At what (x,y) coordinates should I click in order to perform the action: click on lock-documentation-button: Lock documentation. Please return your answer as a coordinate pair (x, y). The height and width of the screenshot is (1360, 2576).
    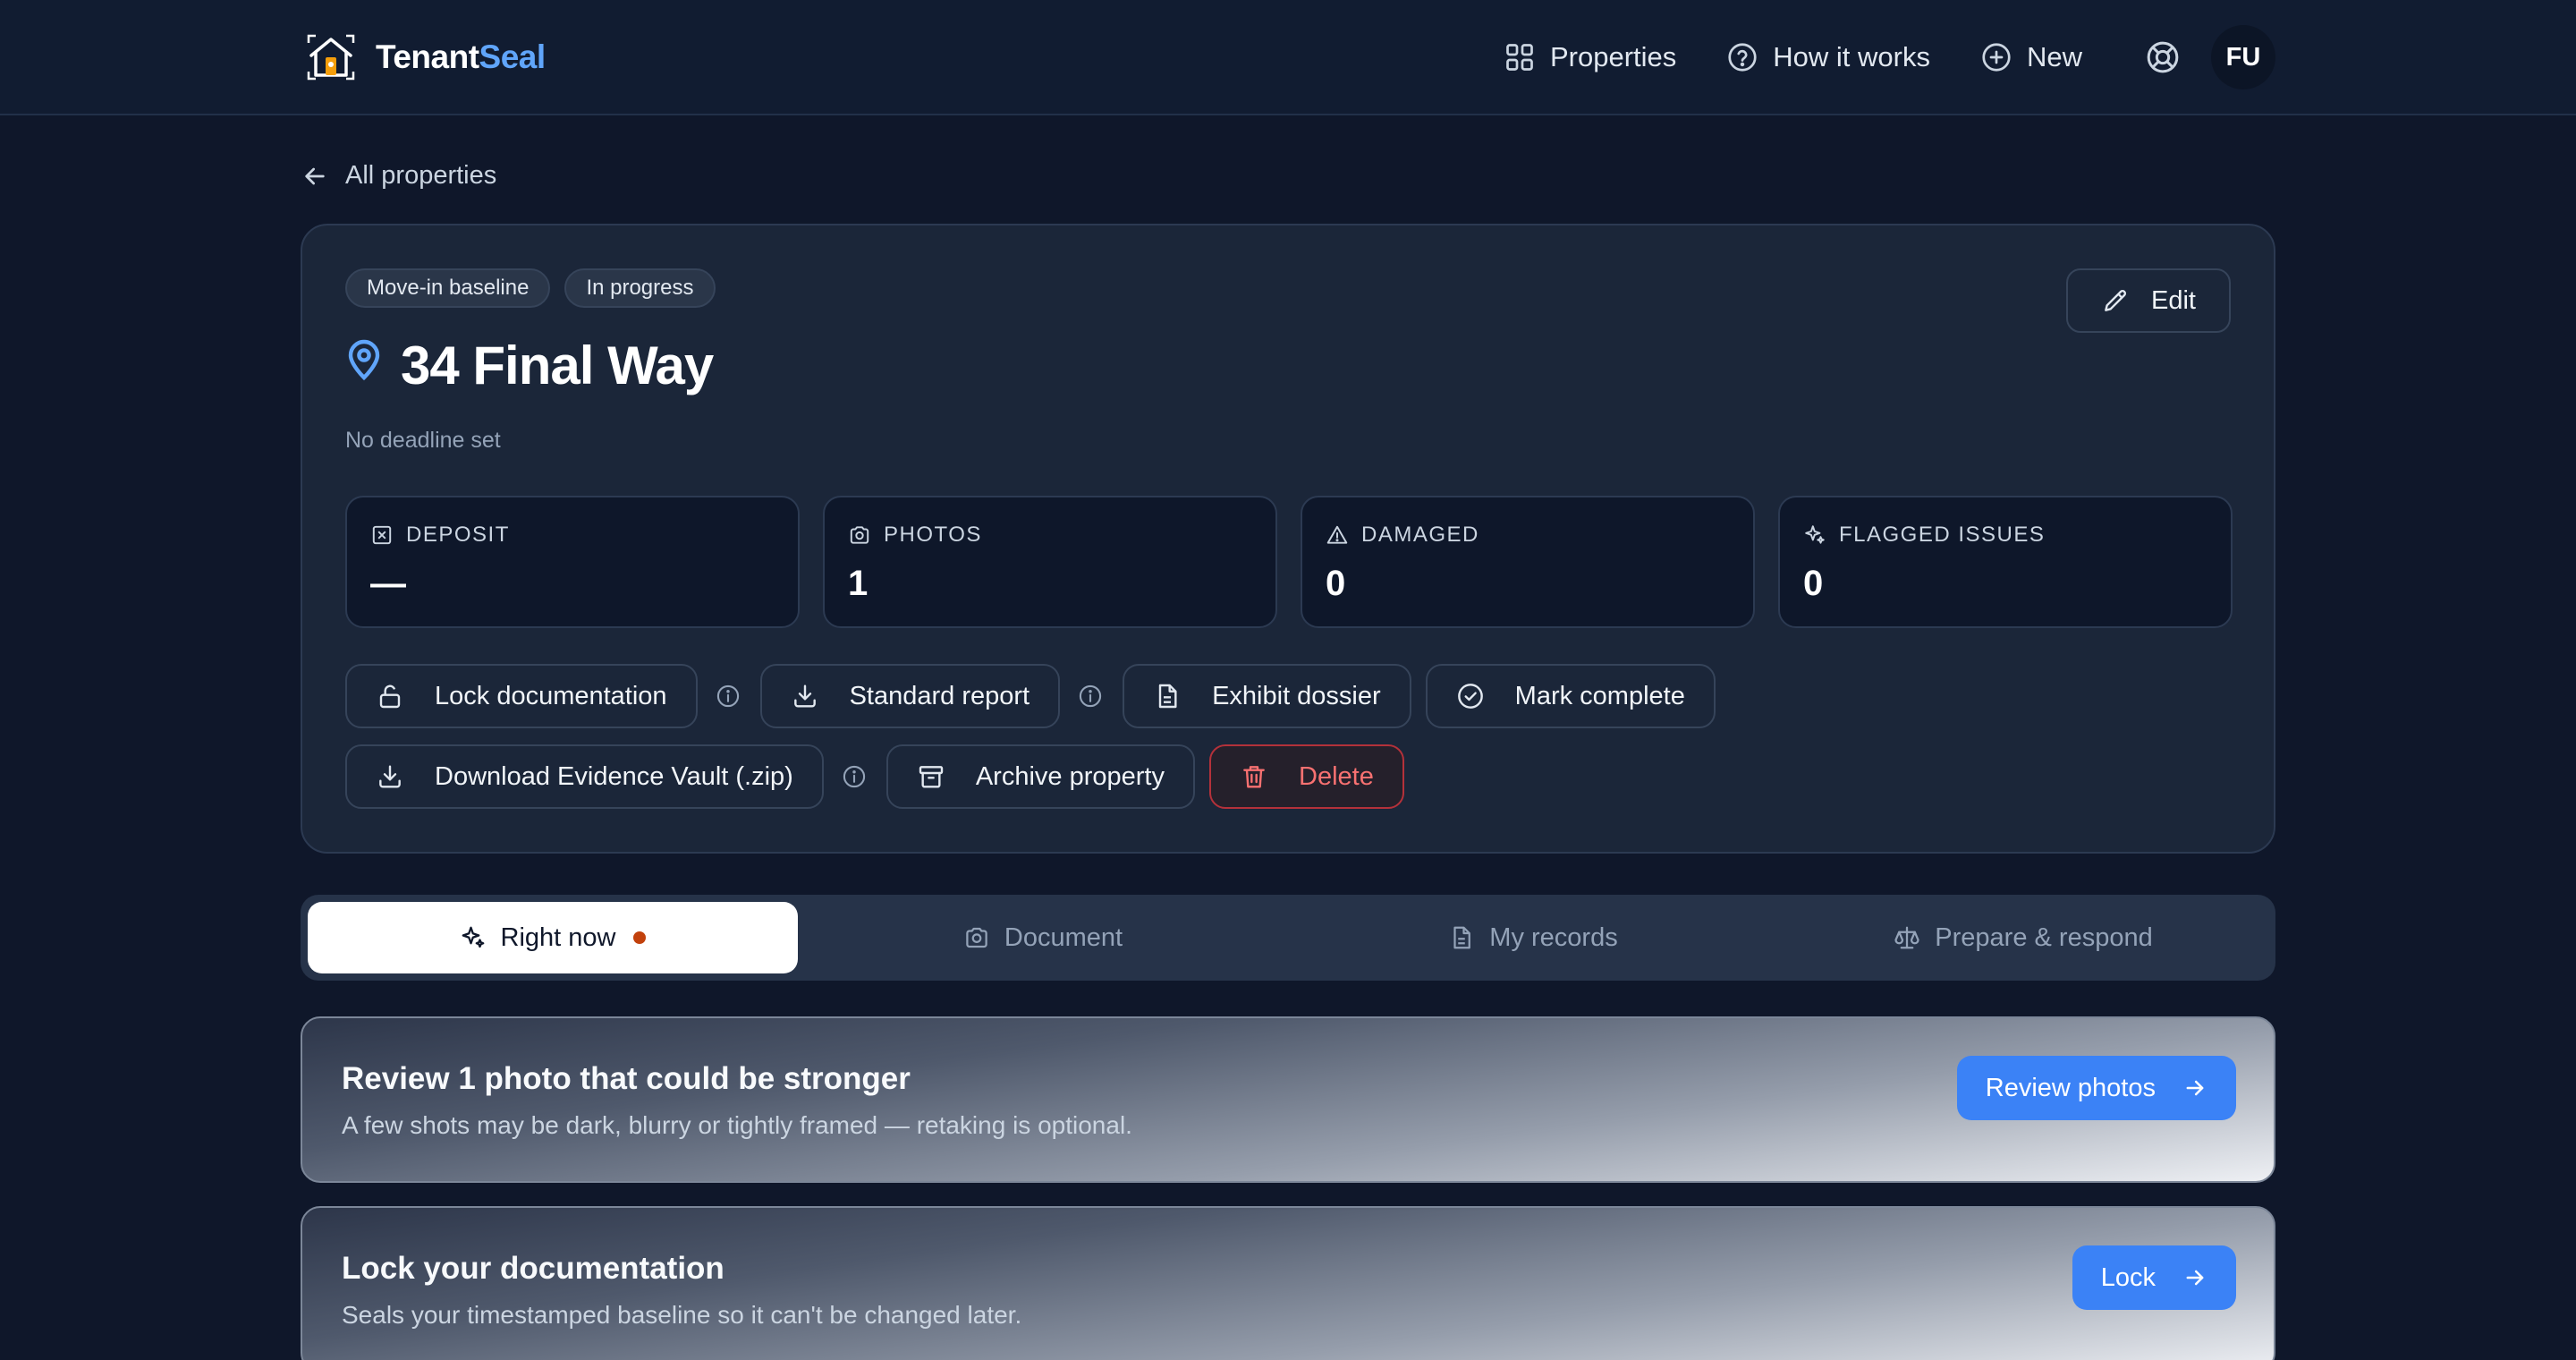
    Looking at the image, I should click on (521, 696).